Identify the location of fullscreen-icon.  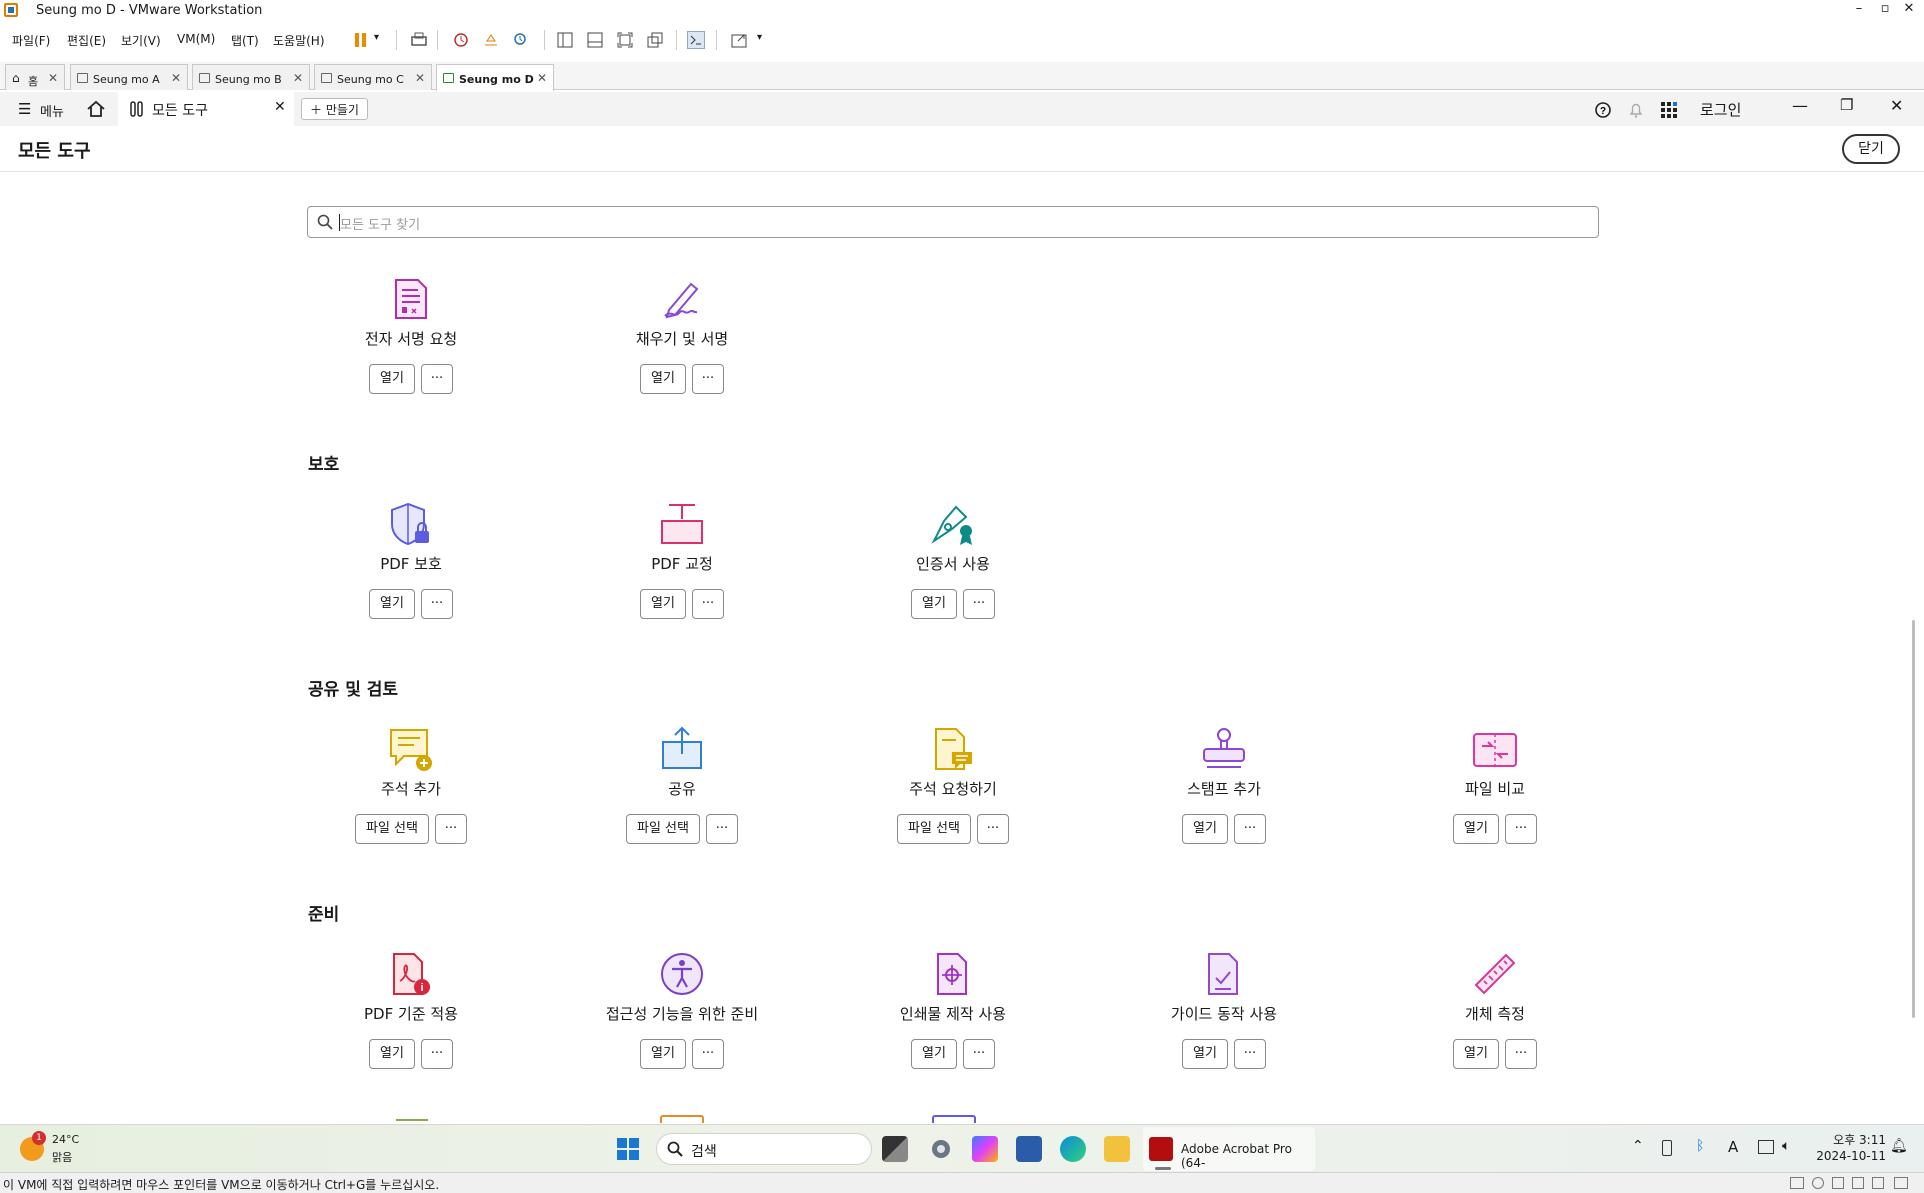
(625, 40).